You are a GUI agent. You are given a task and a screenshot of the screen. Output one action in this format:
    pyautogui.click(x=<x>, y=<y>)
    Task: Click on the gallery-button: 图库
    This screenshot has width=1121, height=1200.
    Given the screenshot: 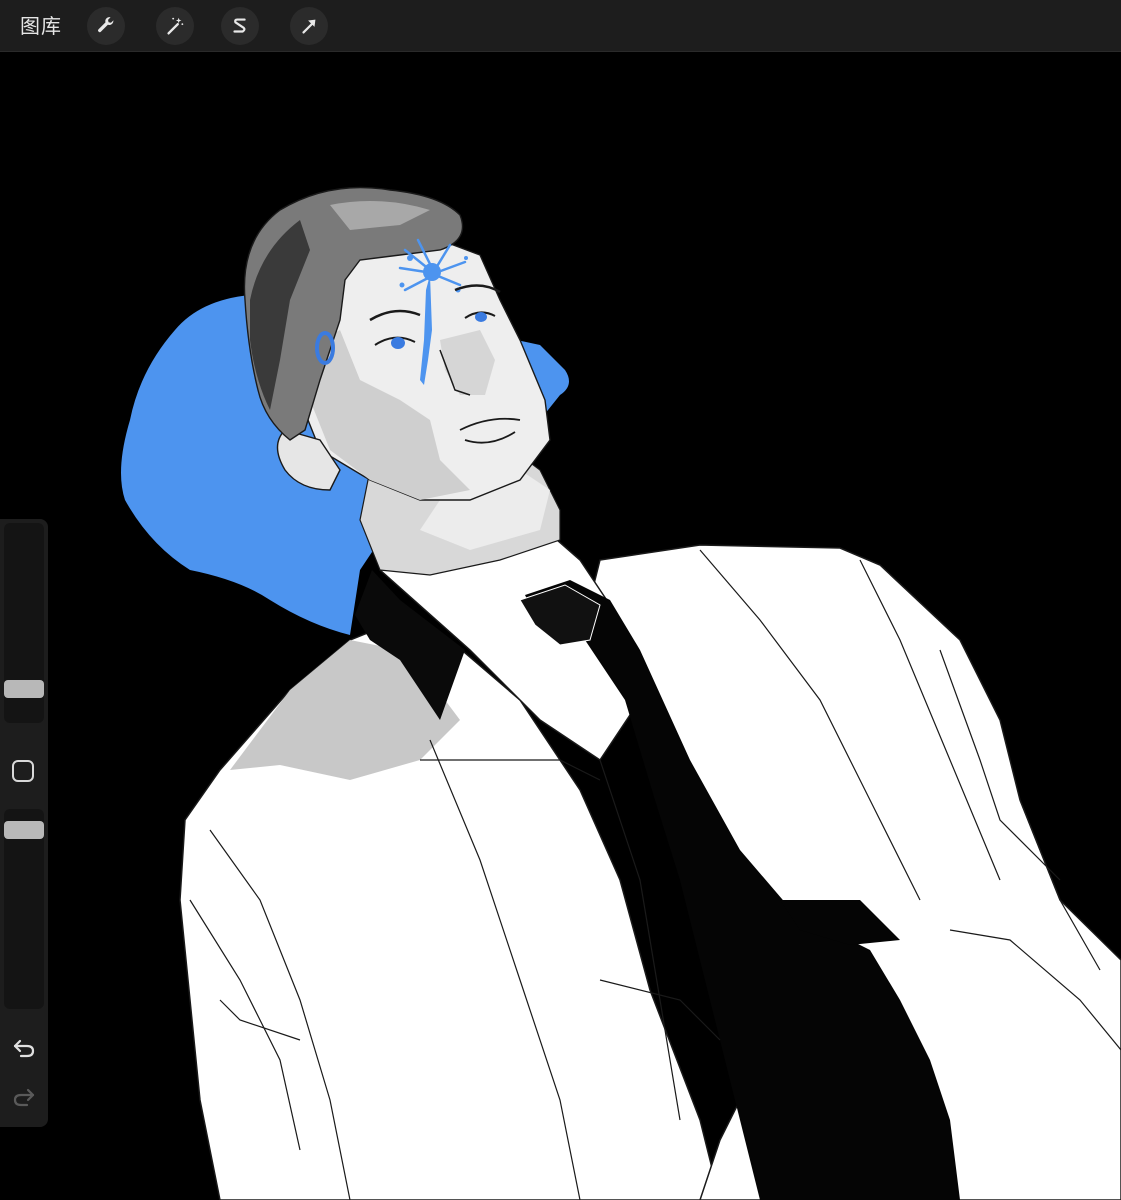 What is the action you would take?
    pyautogui.click(x=41, y=26)
    